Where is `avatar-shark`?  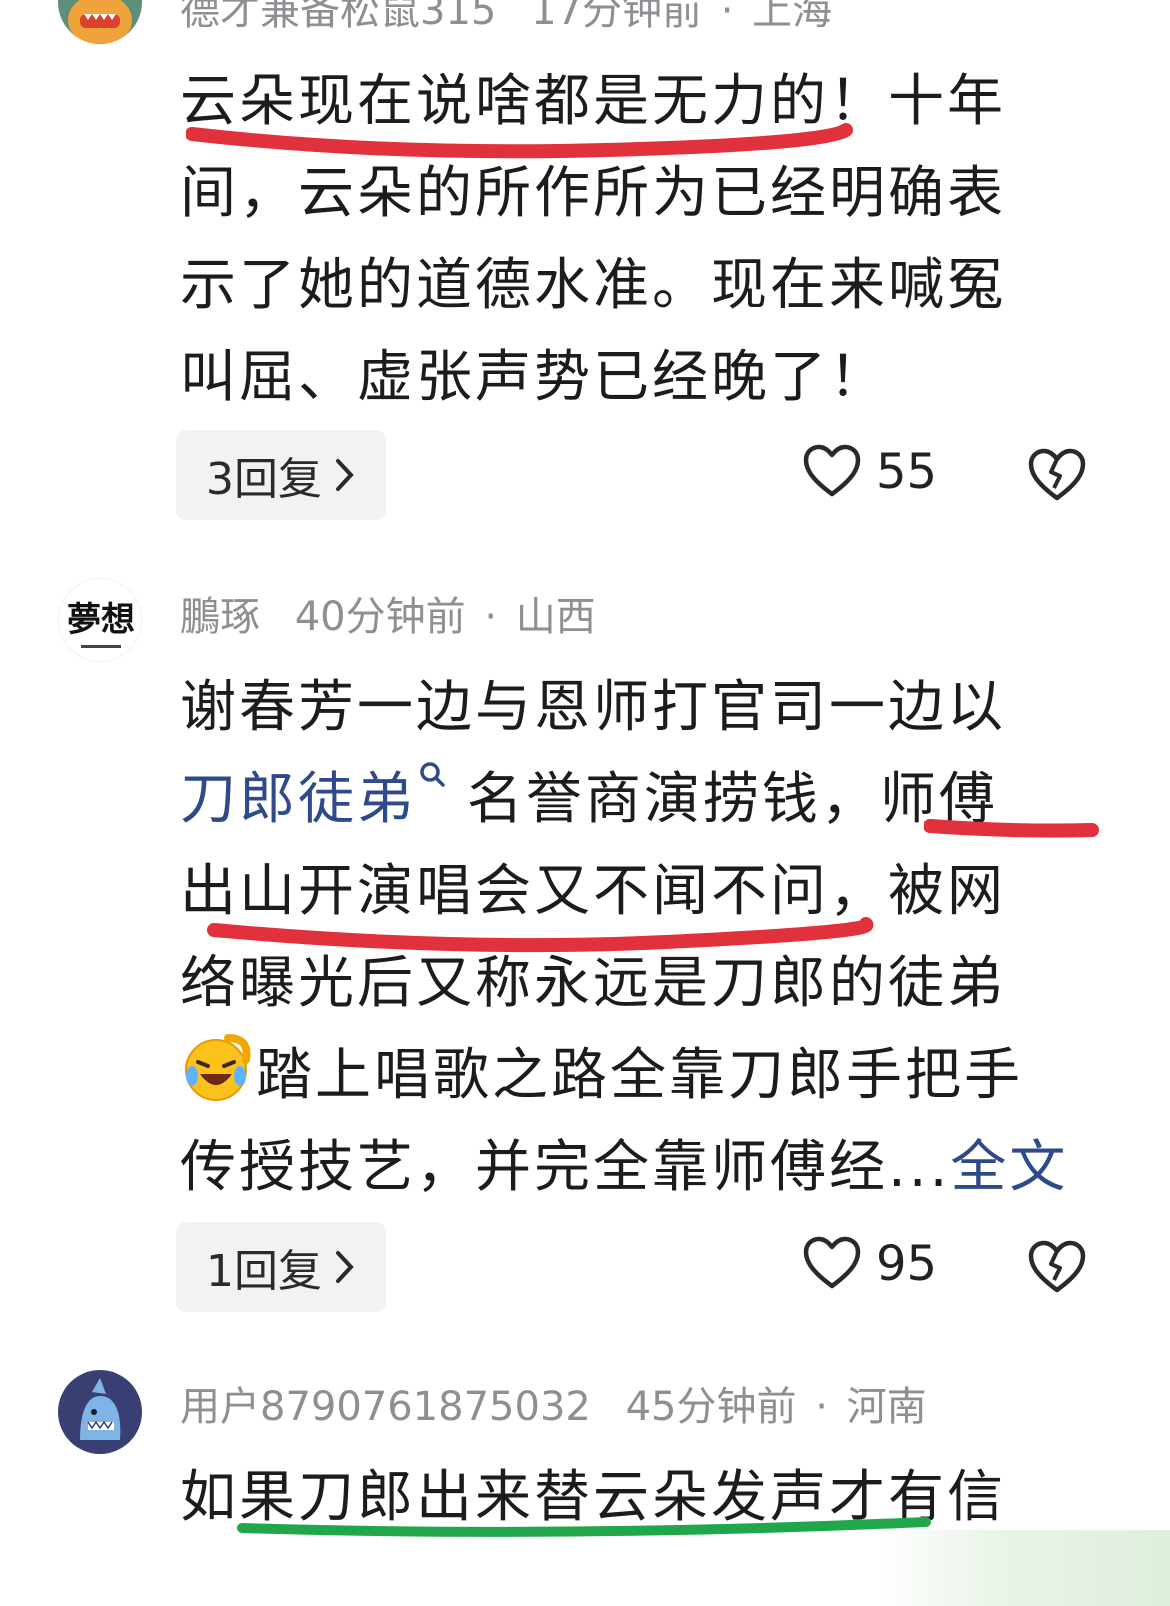 avatar-shark is located at coordinates (100, 1412).